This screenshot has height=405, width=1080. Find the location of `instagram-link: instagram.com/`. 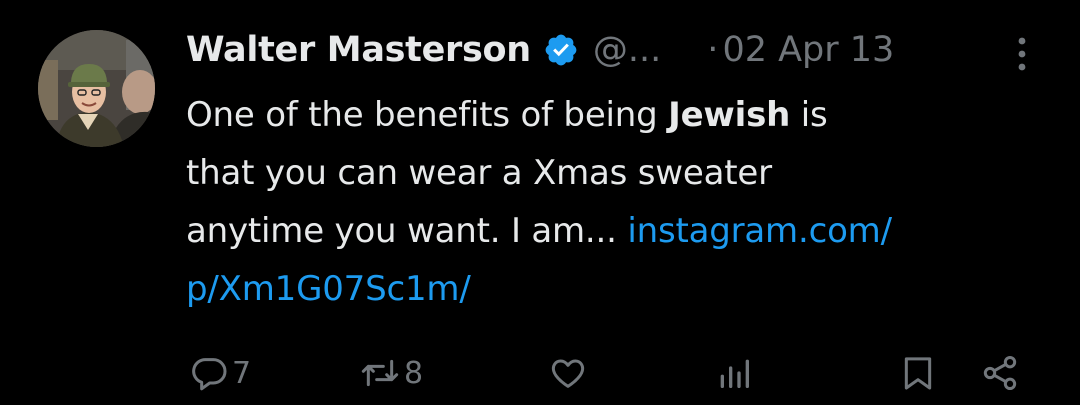

instagram-link: instagram.com/ is located at coordinates (759, 231).